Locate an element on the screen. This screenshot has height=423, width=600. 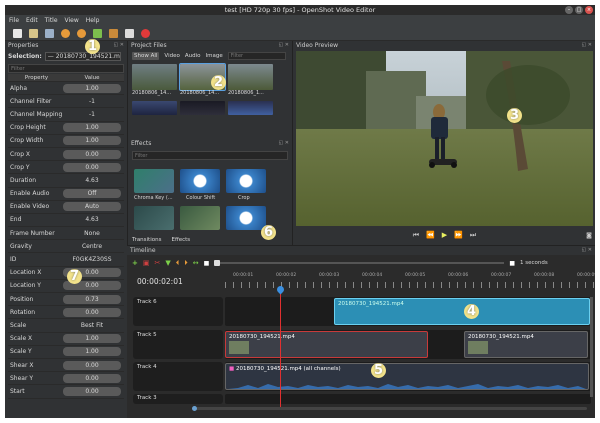
tab-transitions: Transitions is located at coordinates (146, 240).